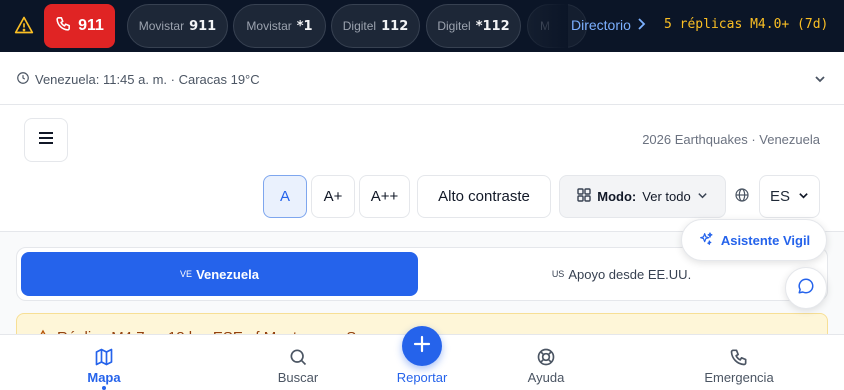  I want to click on high-contrast-button: Alto contraste, so click(484, 196).